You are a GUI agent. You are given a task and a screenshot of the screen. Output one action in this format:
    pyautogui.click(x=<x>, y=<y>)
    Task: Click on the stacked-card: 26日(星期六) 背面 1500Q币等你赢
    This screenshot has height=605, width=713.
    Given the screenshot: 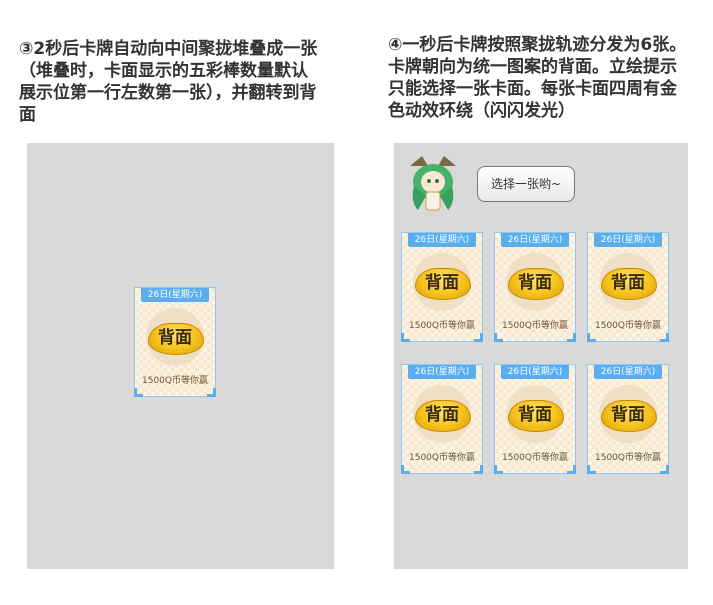 What is the action you would take?
    pyautogui.click(x=175, y=342)
    